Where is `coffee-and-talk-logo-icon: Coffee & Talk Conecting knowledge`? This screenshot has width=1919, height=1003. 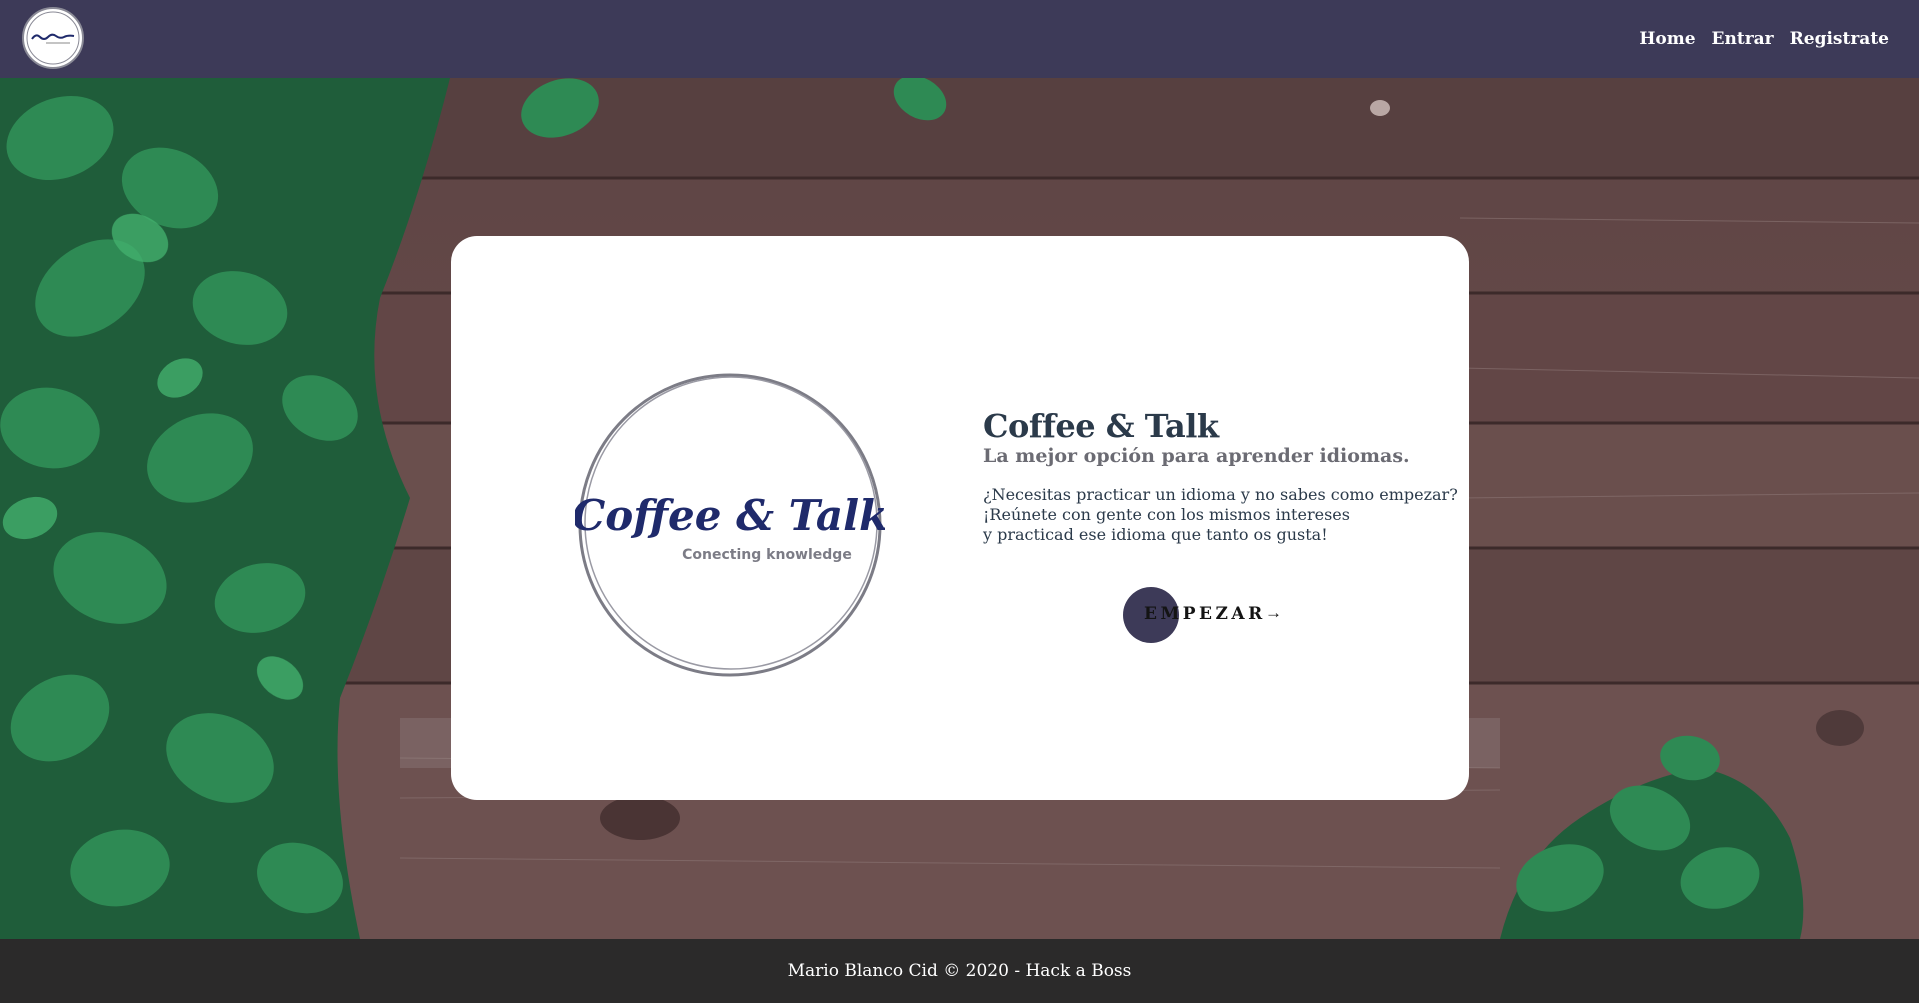
coffee-and-talk-logo-icon: Coffee & Talk Conecting knowledge is located at coordinates (730, 525).